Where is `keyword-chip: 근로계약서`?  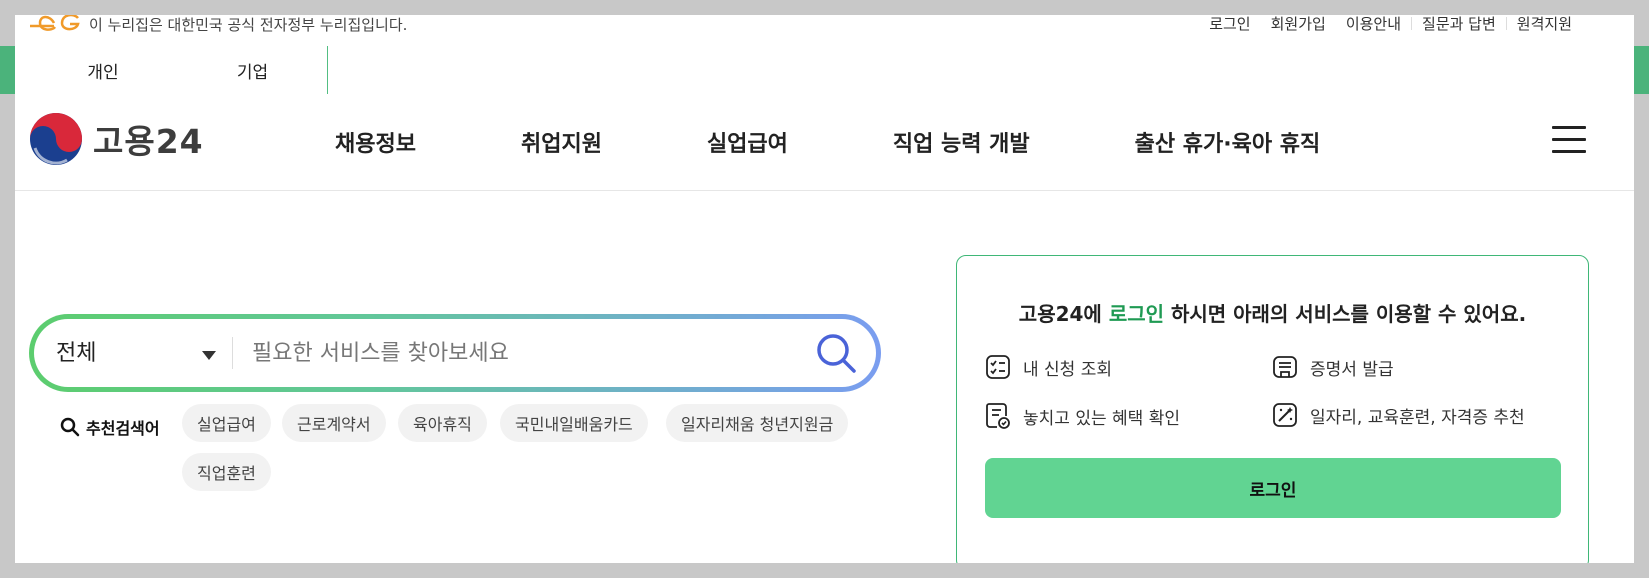
keyword-chip: 근로계약서 is located at coordinates (334, 423).